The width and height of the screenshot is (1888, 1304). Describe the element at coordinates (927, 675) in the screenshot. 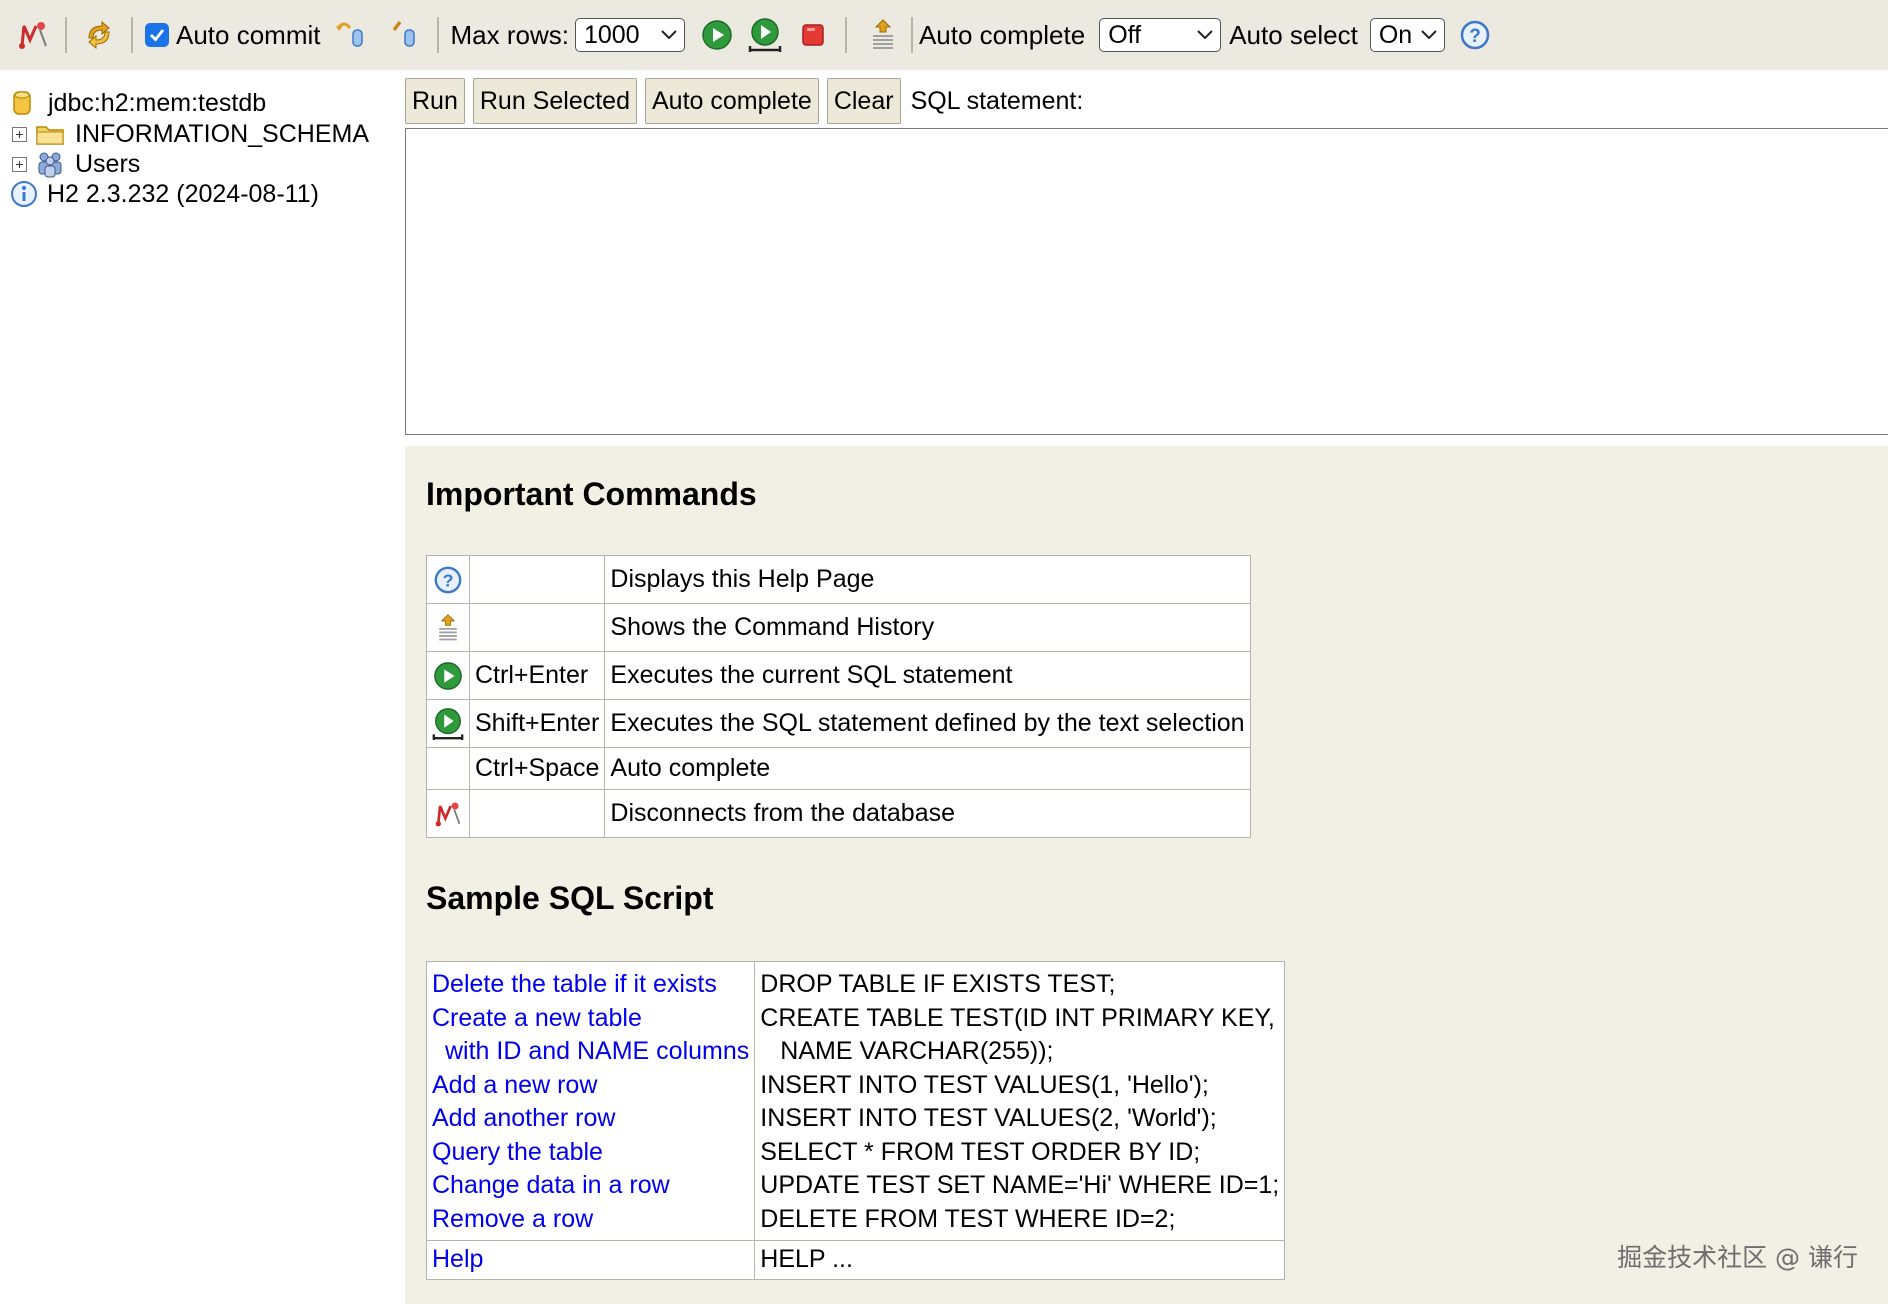

I see `command-description: Executes the current SQL statement` at that location.